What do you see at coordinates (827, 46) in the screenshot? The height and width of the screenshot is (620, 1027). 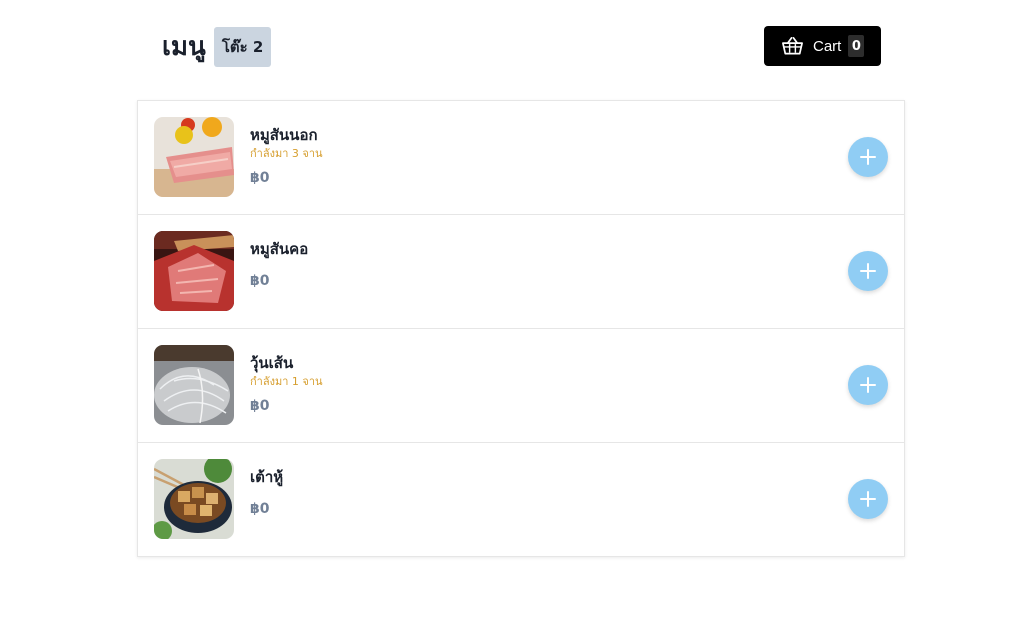 I see `cart-label: Cart` at bounding box center [827, 46].